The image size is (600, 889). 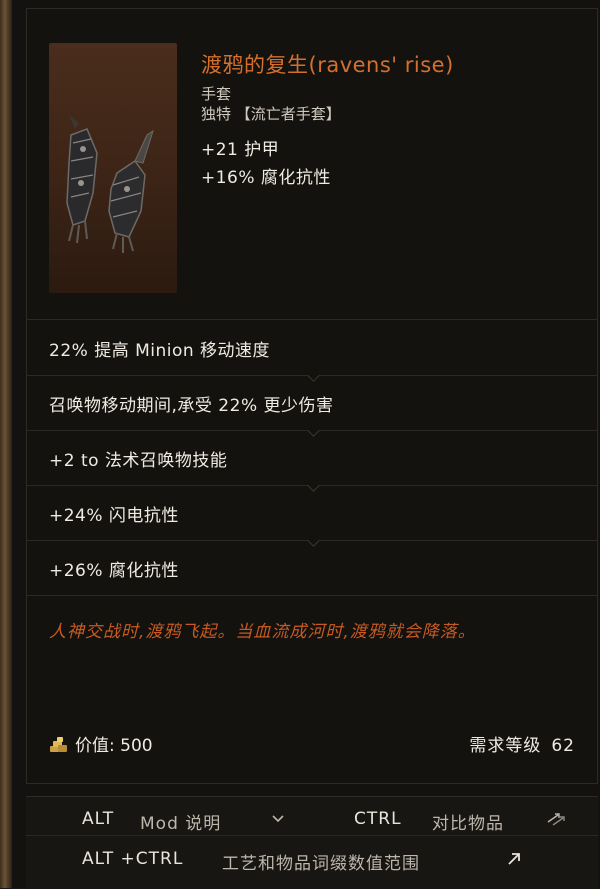 I want to click on price: 价值: 500, so click(x=101, y=743).